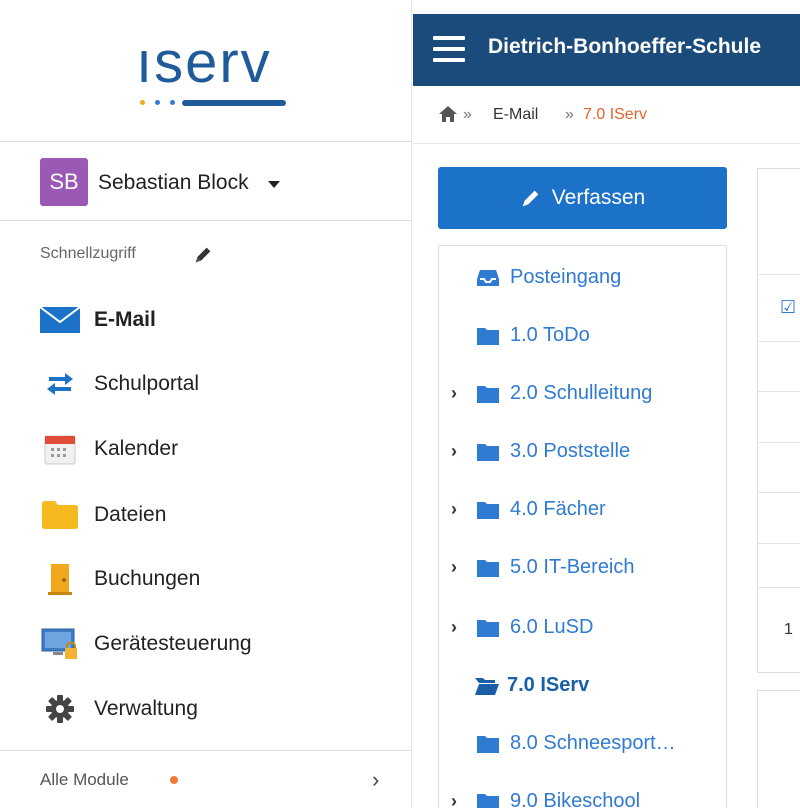 The width and height of the screenshot is (800, 808). Describe the element at coordinates (64, 182) in the screenshot. I see `avatar: SB` at that location.